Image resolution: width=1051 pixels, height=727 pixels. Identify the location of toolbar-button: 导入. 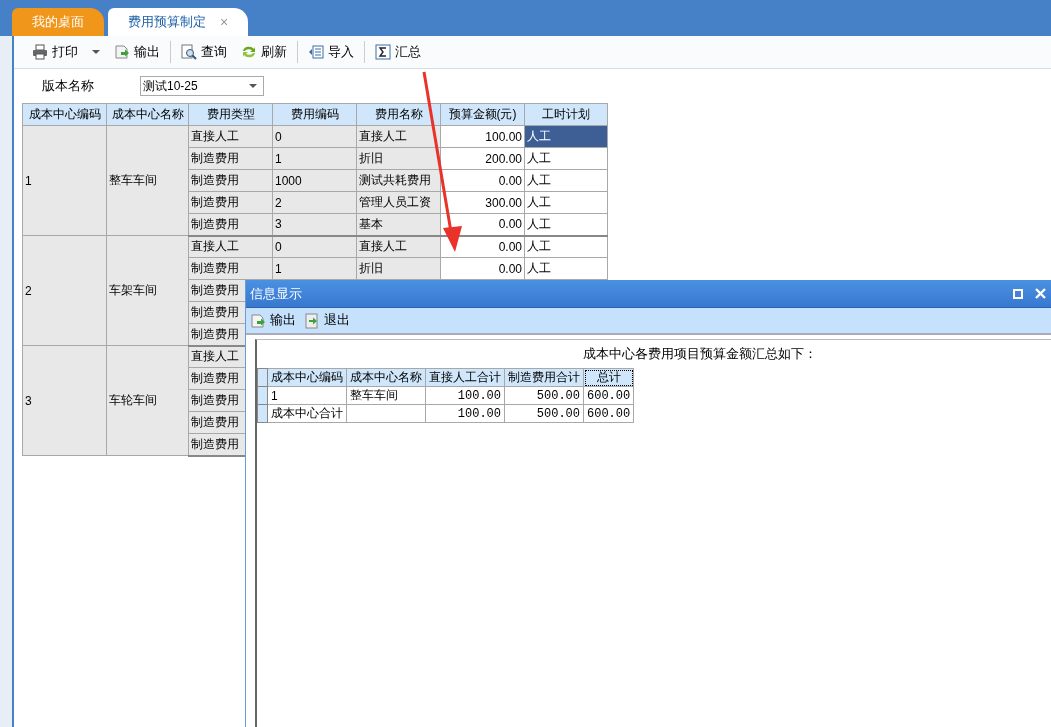
(331, 52).